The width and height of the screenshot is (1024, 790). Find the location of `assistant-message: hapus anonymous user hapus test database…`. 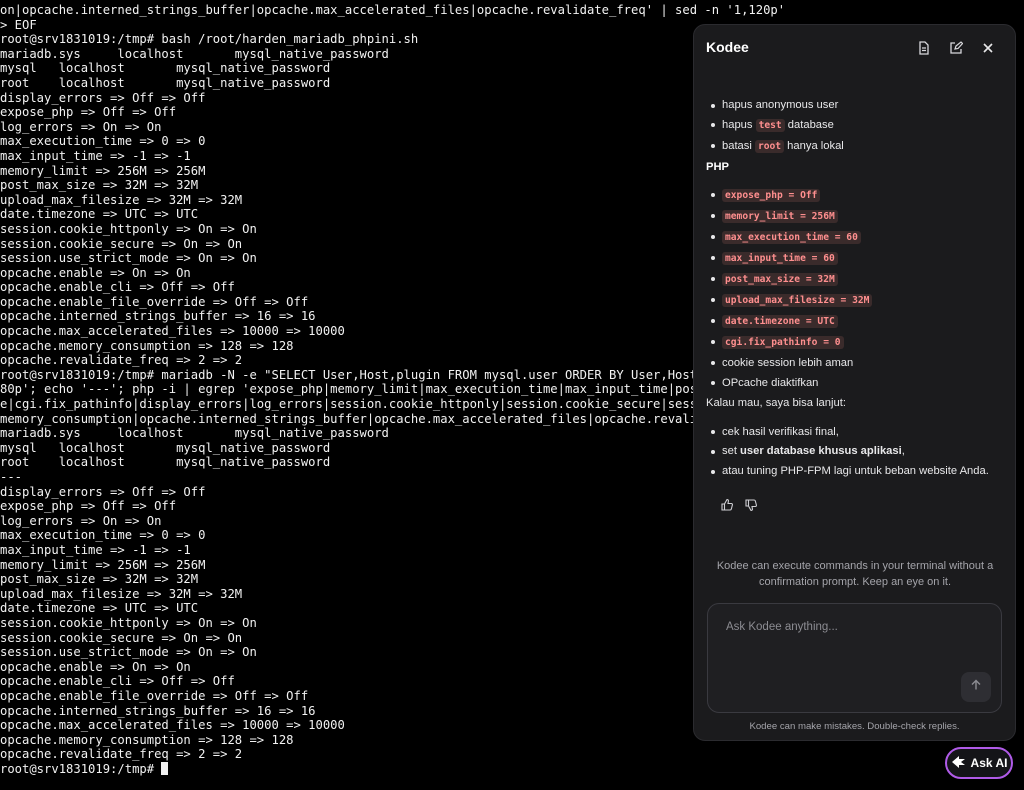

assistant-message: hapus anonymous user hapus test database… is located at coordinates (851, 290).